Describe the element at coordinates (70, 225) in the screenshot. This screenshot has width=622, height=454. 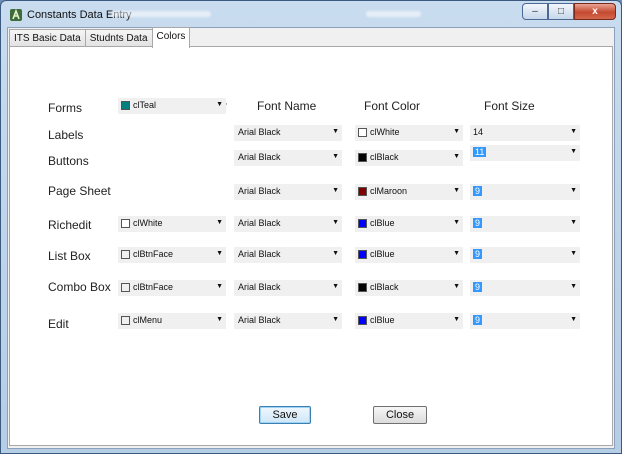
I see `row-label: Richedit` at that location.